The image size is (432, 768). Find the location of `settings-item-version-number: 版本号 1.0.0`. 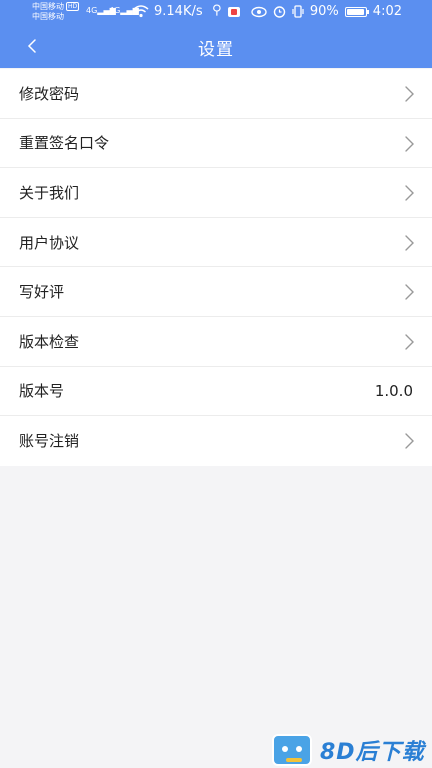

settings-item-version-number: 版本号 1.0.0 is located at coordinates (216, 392).